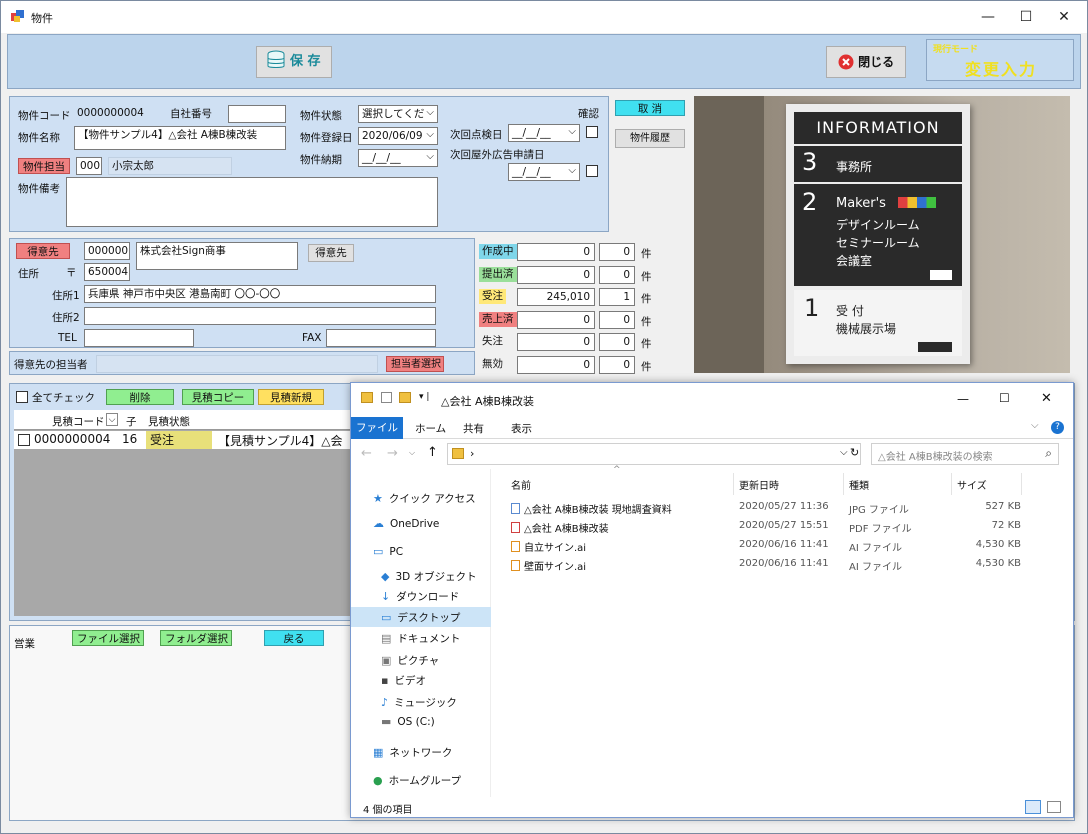  I want to click on table-row: 0000000004 16 受注 【見積サンプル4】△会, so click(184, 440).